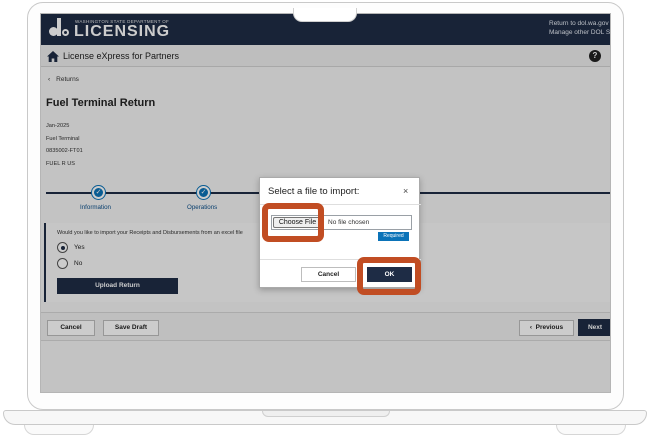 The image size is (650, 439). Describe the element at coordinates (314, 191) in the screenshot. I see `dialog-title: Select a file to import:` at that location.